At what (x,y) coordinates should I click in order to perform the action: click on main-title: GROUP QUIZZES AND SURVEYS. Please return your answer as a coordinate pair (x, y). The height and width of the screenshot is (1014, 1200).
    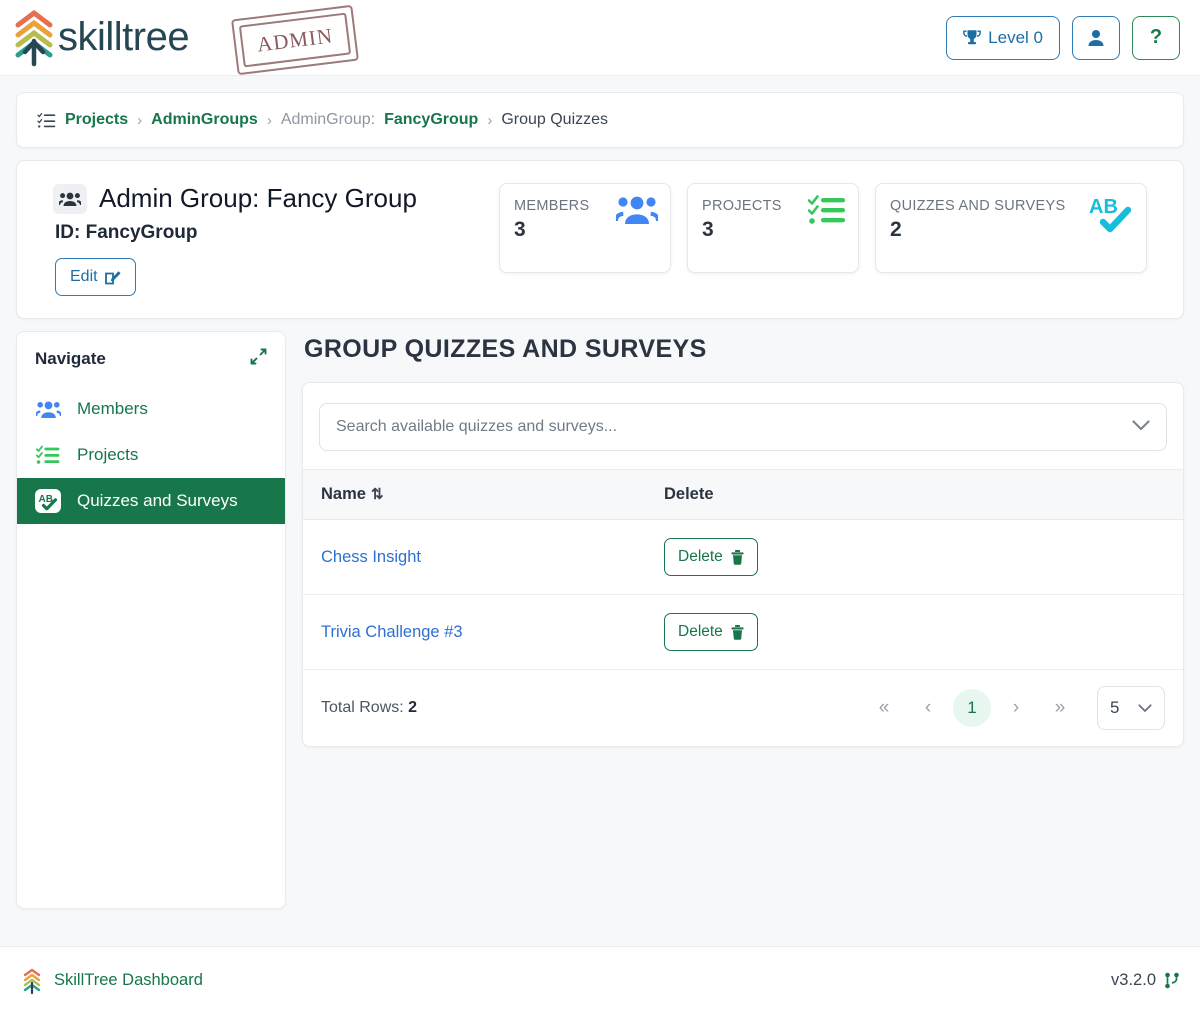
    Looking at the image, I should click on (505, 349).